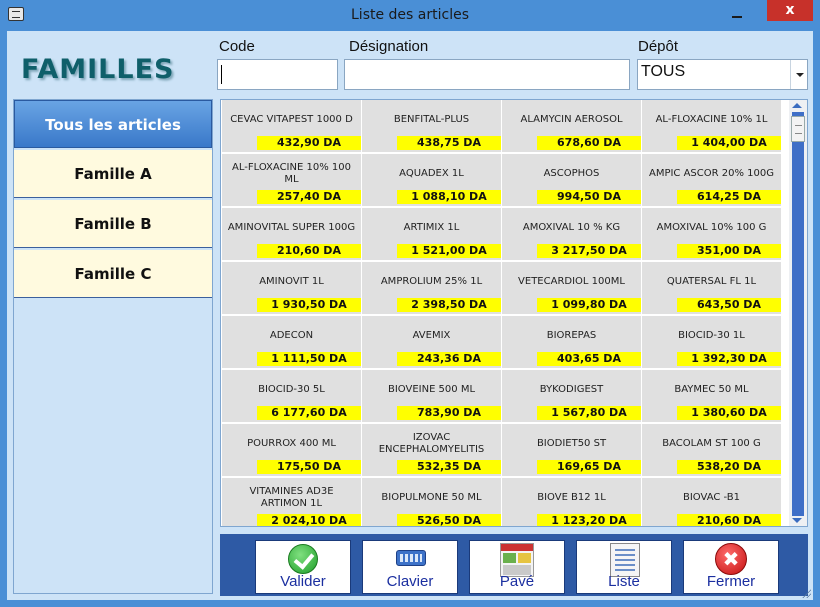 The height and width of the screenshot is (607, 820). What do you see at coordinates (292, 180) in the screenshot?
I see `article-tile: AL-FLOXACINE 10% 100 ML 257,40 DA` at bounding box center [292, 180].